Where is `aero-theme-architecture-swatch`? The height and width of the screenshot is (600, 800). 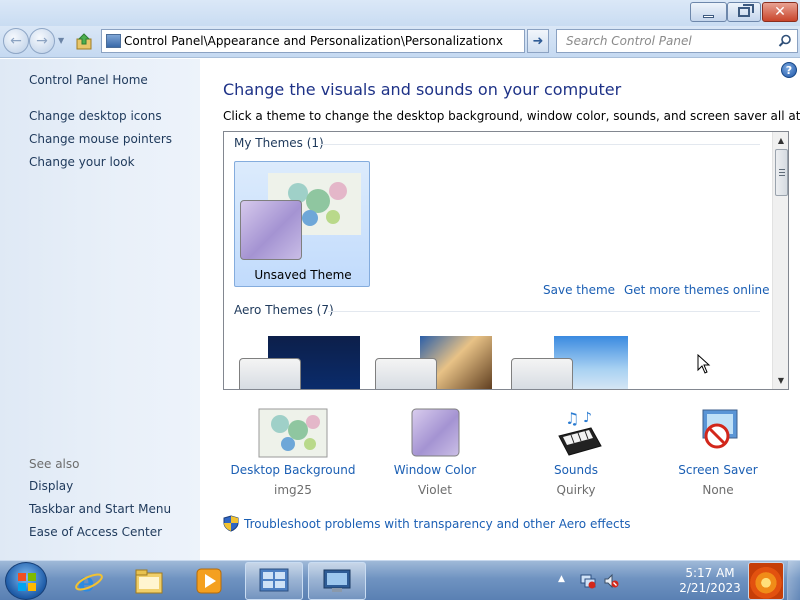 aero-theme-architecture-swatch is located at coordinates (406, 373).